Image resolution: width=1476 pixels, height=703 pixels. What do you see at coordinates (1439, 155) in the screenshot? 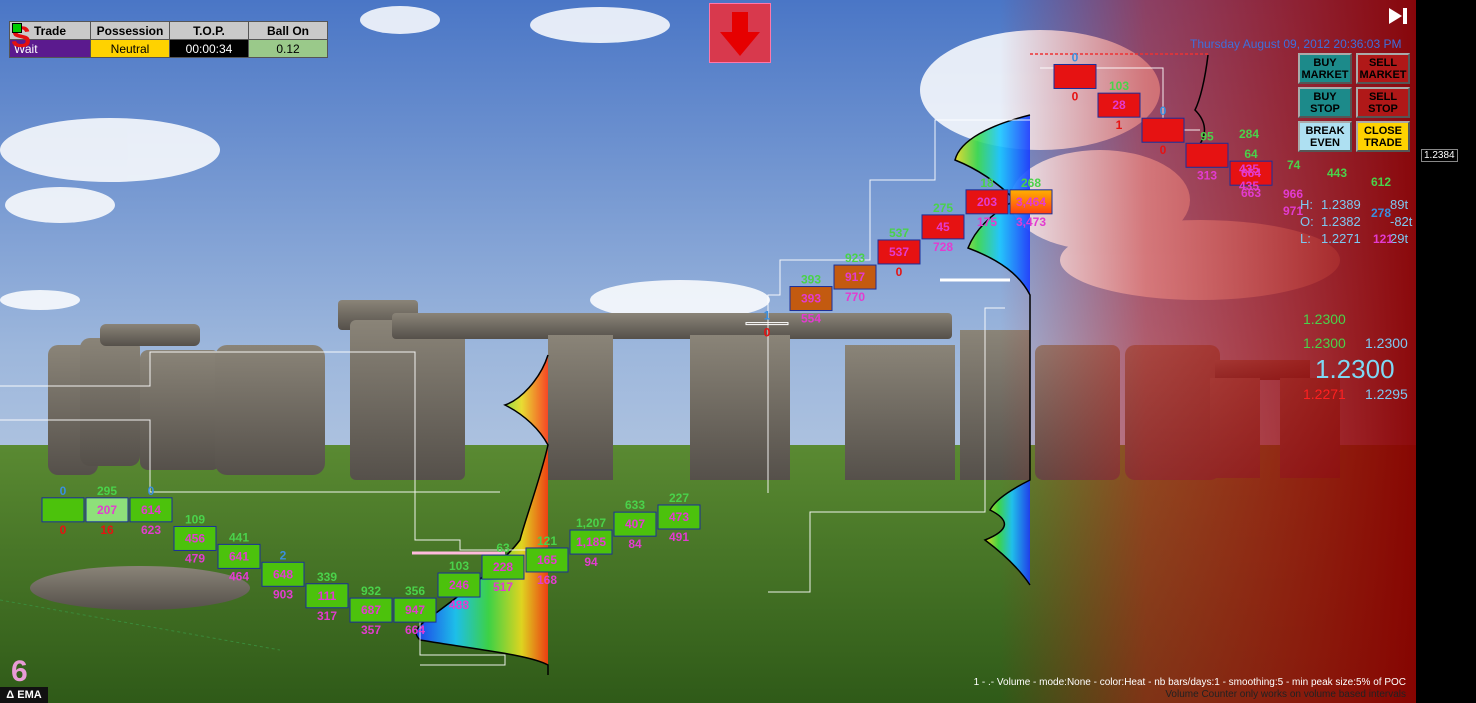
I see `current-price-tag: 1.2384` at bounding box center [1439, 155].